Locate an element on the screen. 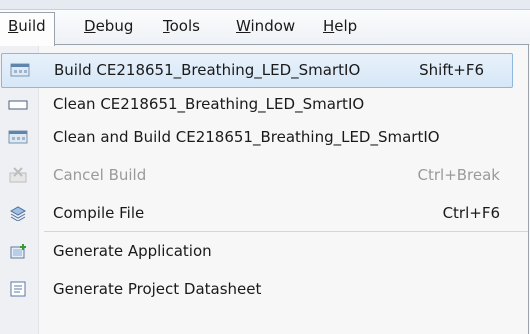 This screenshot has height=334, width=530. generate-application-icon is located at coordinates (18, 251).